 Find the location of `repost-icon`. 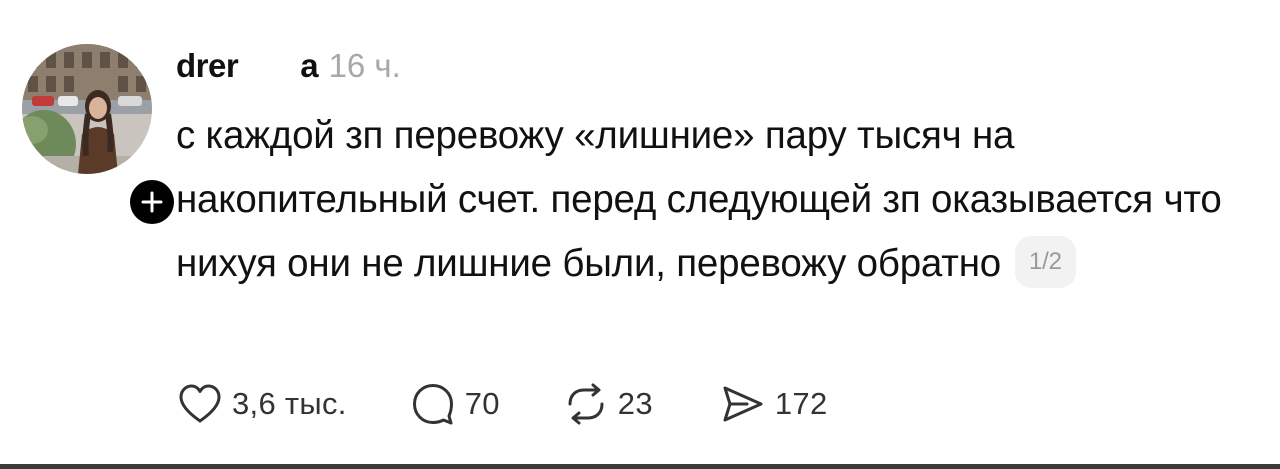

repost-icon is located at coordinates (586, 404).